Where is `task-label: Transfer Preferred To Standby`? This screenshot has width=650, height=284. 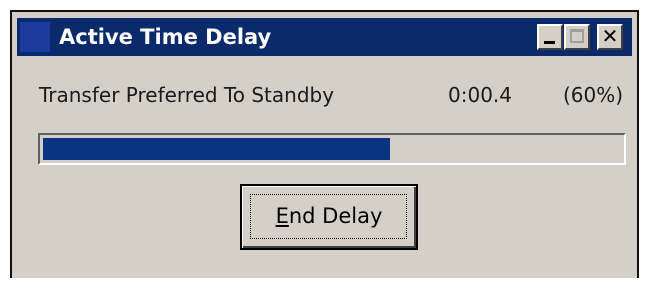
task-label: Transfer Preferred To Standby is located at coordinates (187, 95).